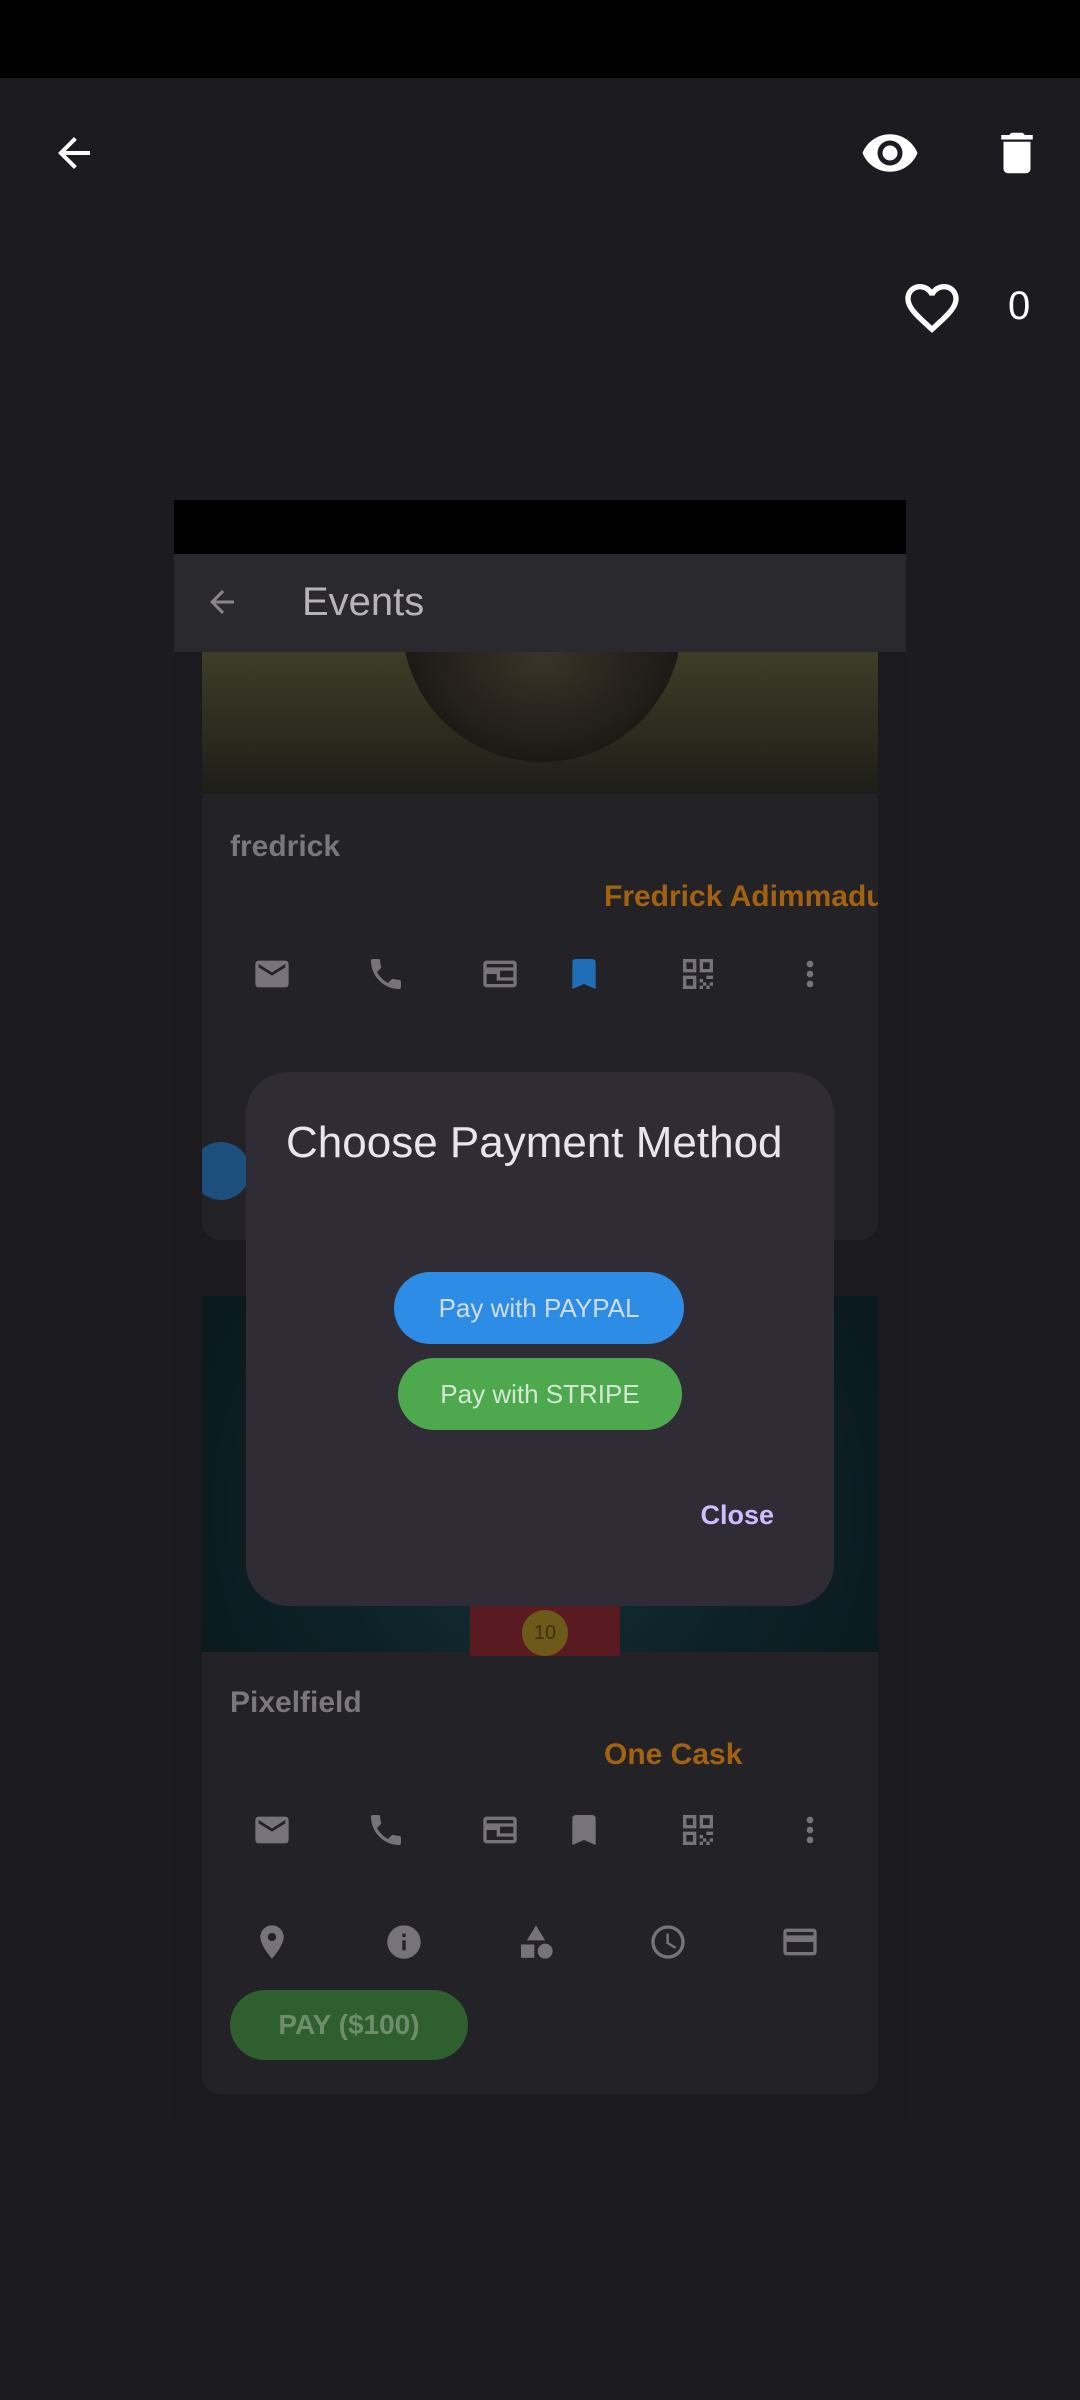 The width and height of the screenshot is (1080, 2400). I want to click on preview-app-bar: Events, so click(540, 603).